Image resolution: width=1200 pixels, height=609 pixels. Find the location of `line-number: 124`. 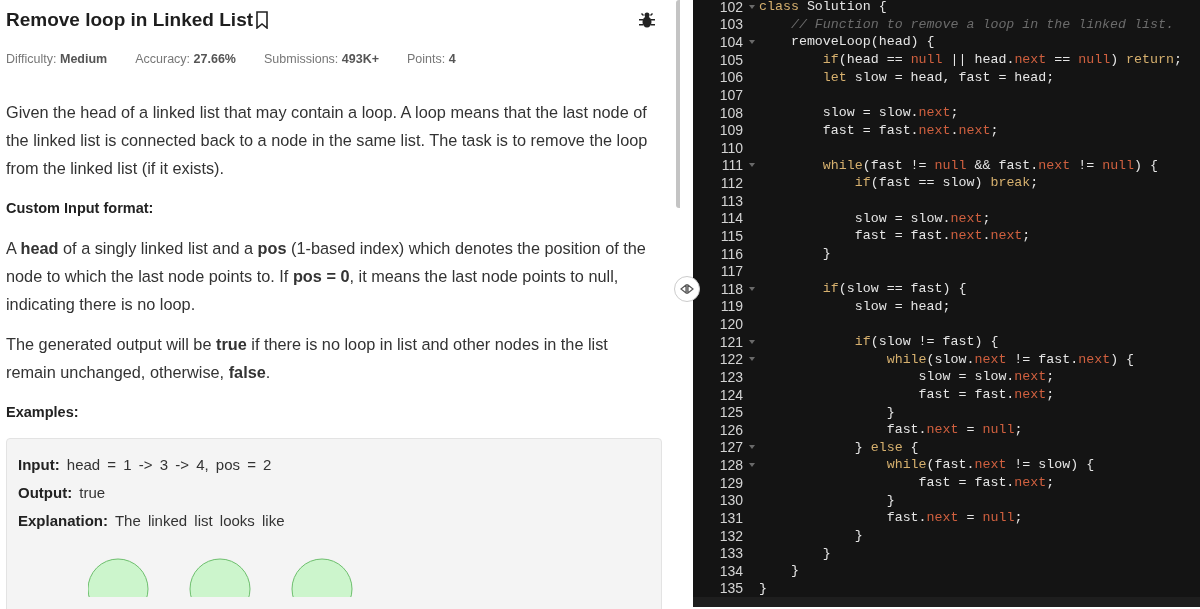

line-number: 124 is located at coordinates (731, 394).